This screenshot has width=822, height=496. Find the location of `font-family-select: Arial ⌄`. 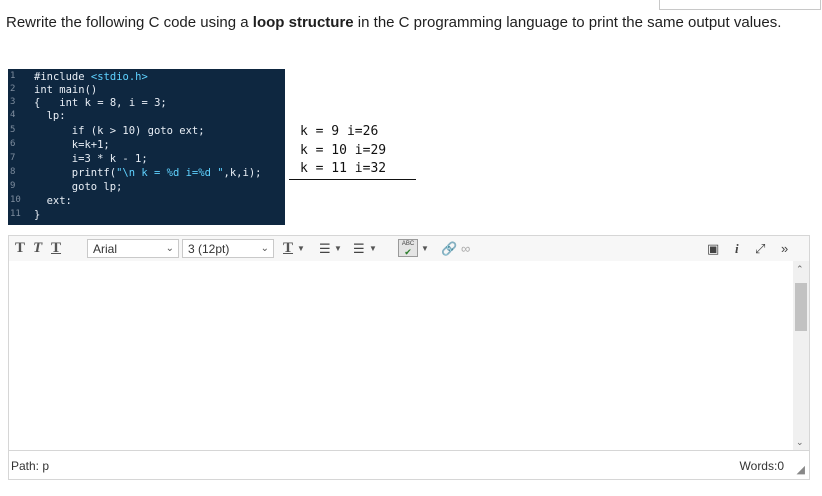

font-family-select: Arial ⌄ is located at coordinates (133, 248).